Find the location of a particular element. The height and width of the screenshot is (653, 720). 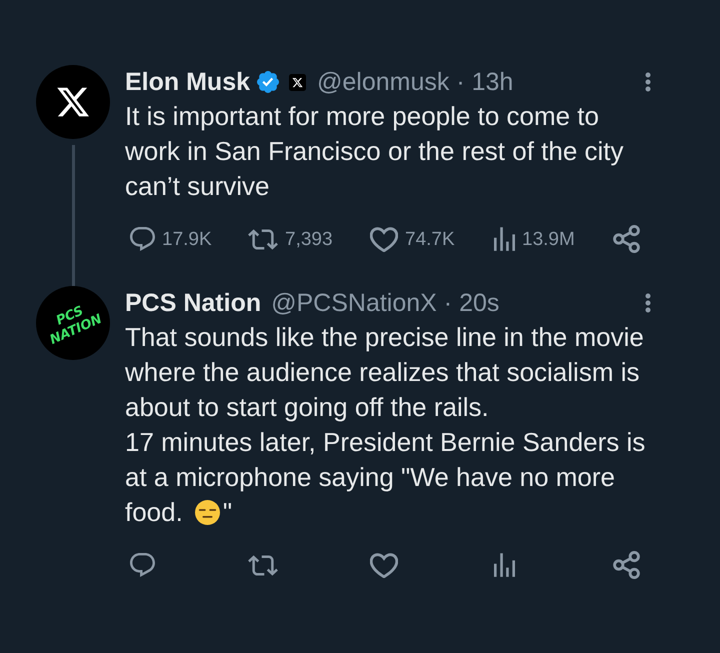

repost-button: 7,393 is located at coordinates (290, 239).